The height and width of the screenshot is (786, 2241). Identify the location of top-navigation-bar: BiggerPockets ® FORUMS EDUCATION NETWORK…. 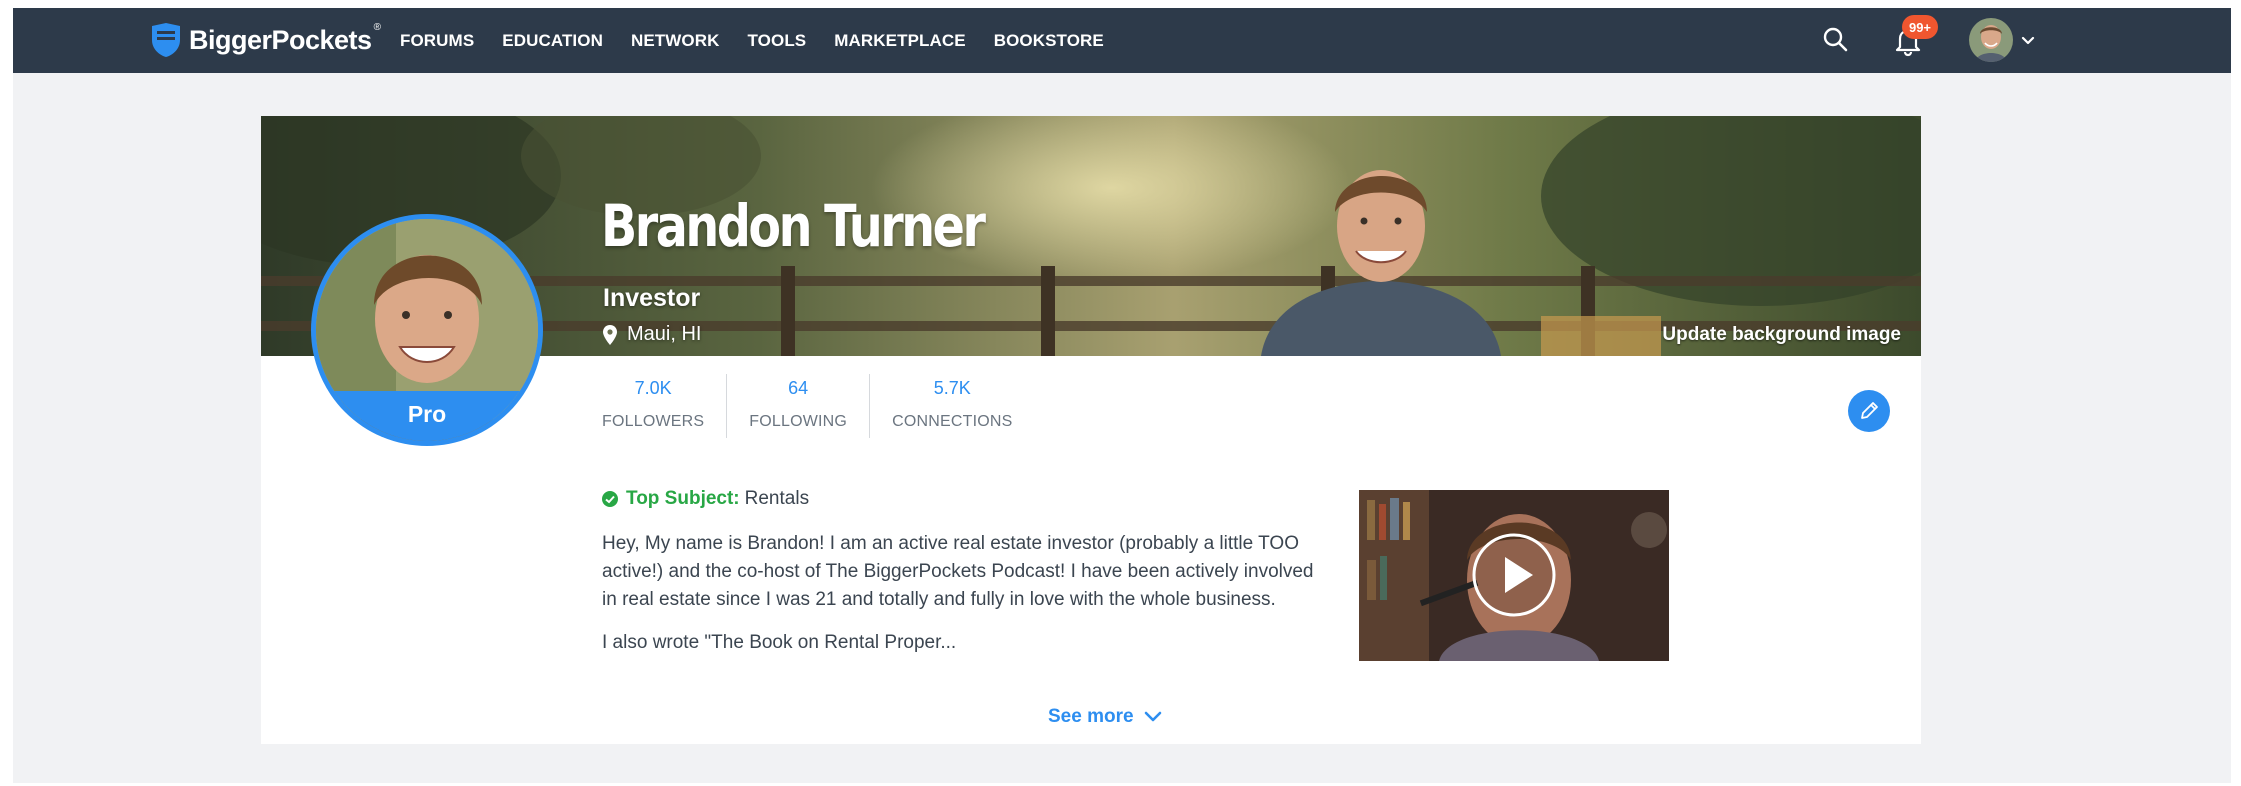
(1122, 40).